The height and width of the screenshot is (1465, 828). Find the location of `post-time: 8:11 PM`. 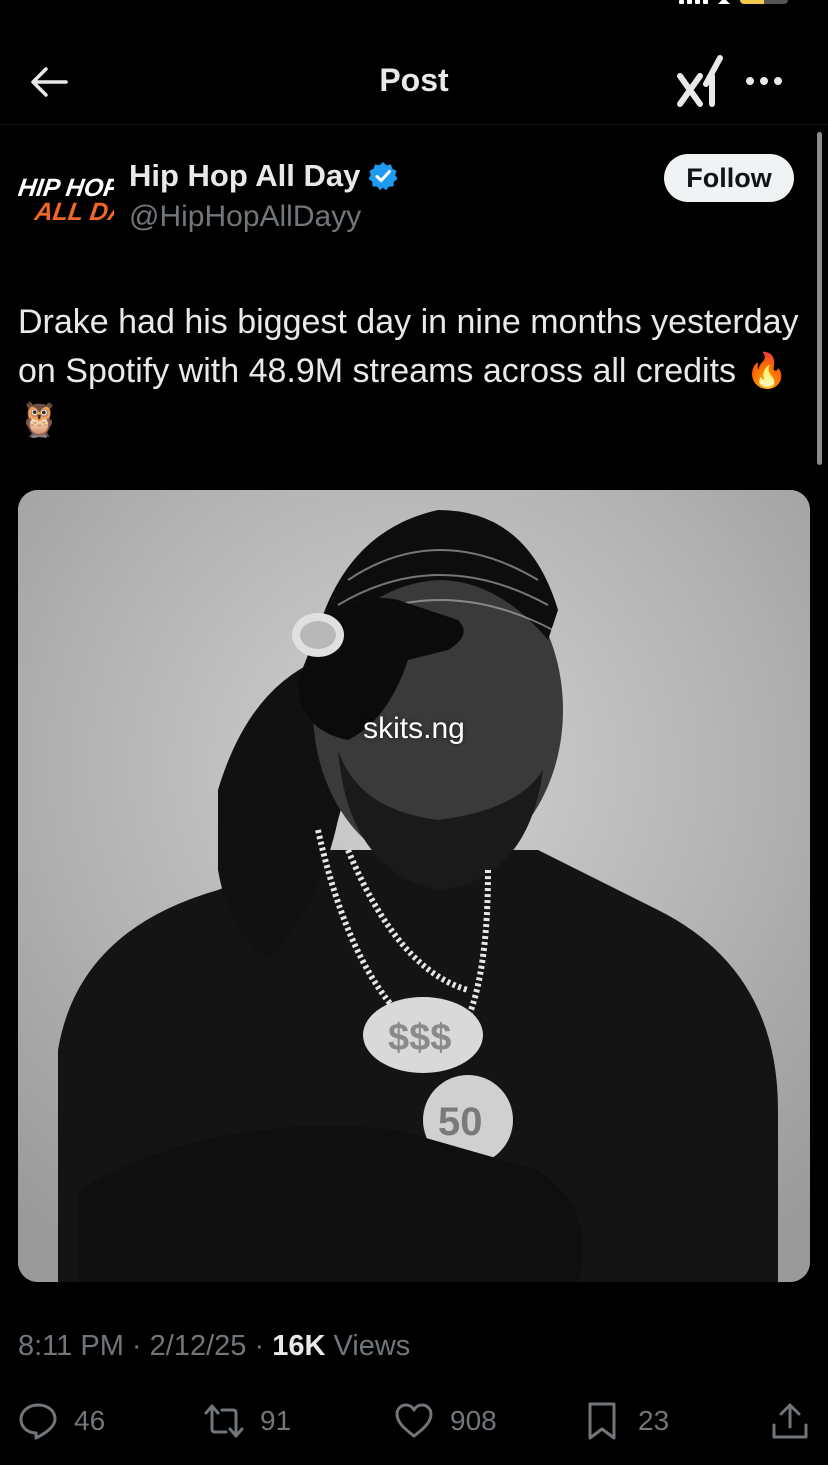

post-time: 8:11 PM is located at coordinates (71, 1346).